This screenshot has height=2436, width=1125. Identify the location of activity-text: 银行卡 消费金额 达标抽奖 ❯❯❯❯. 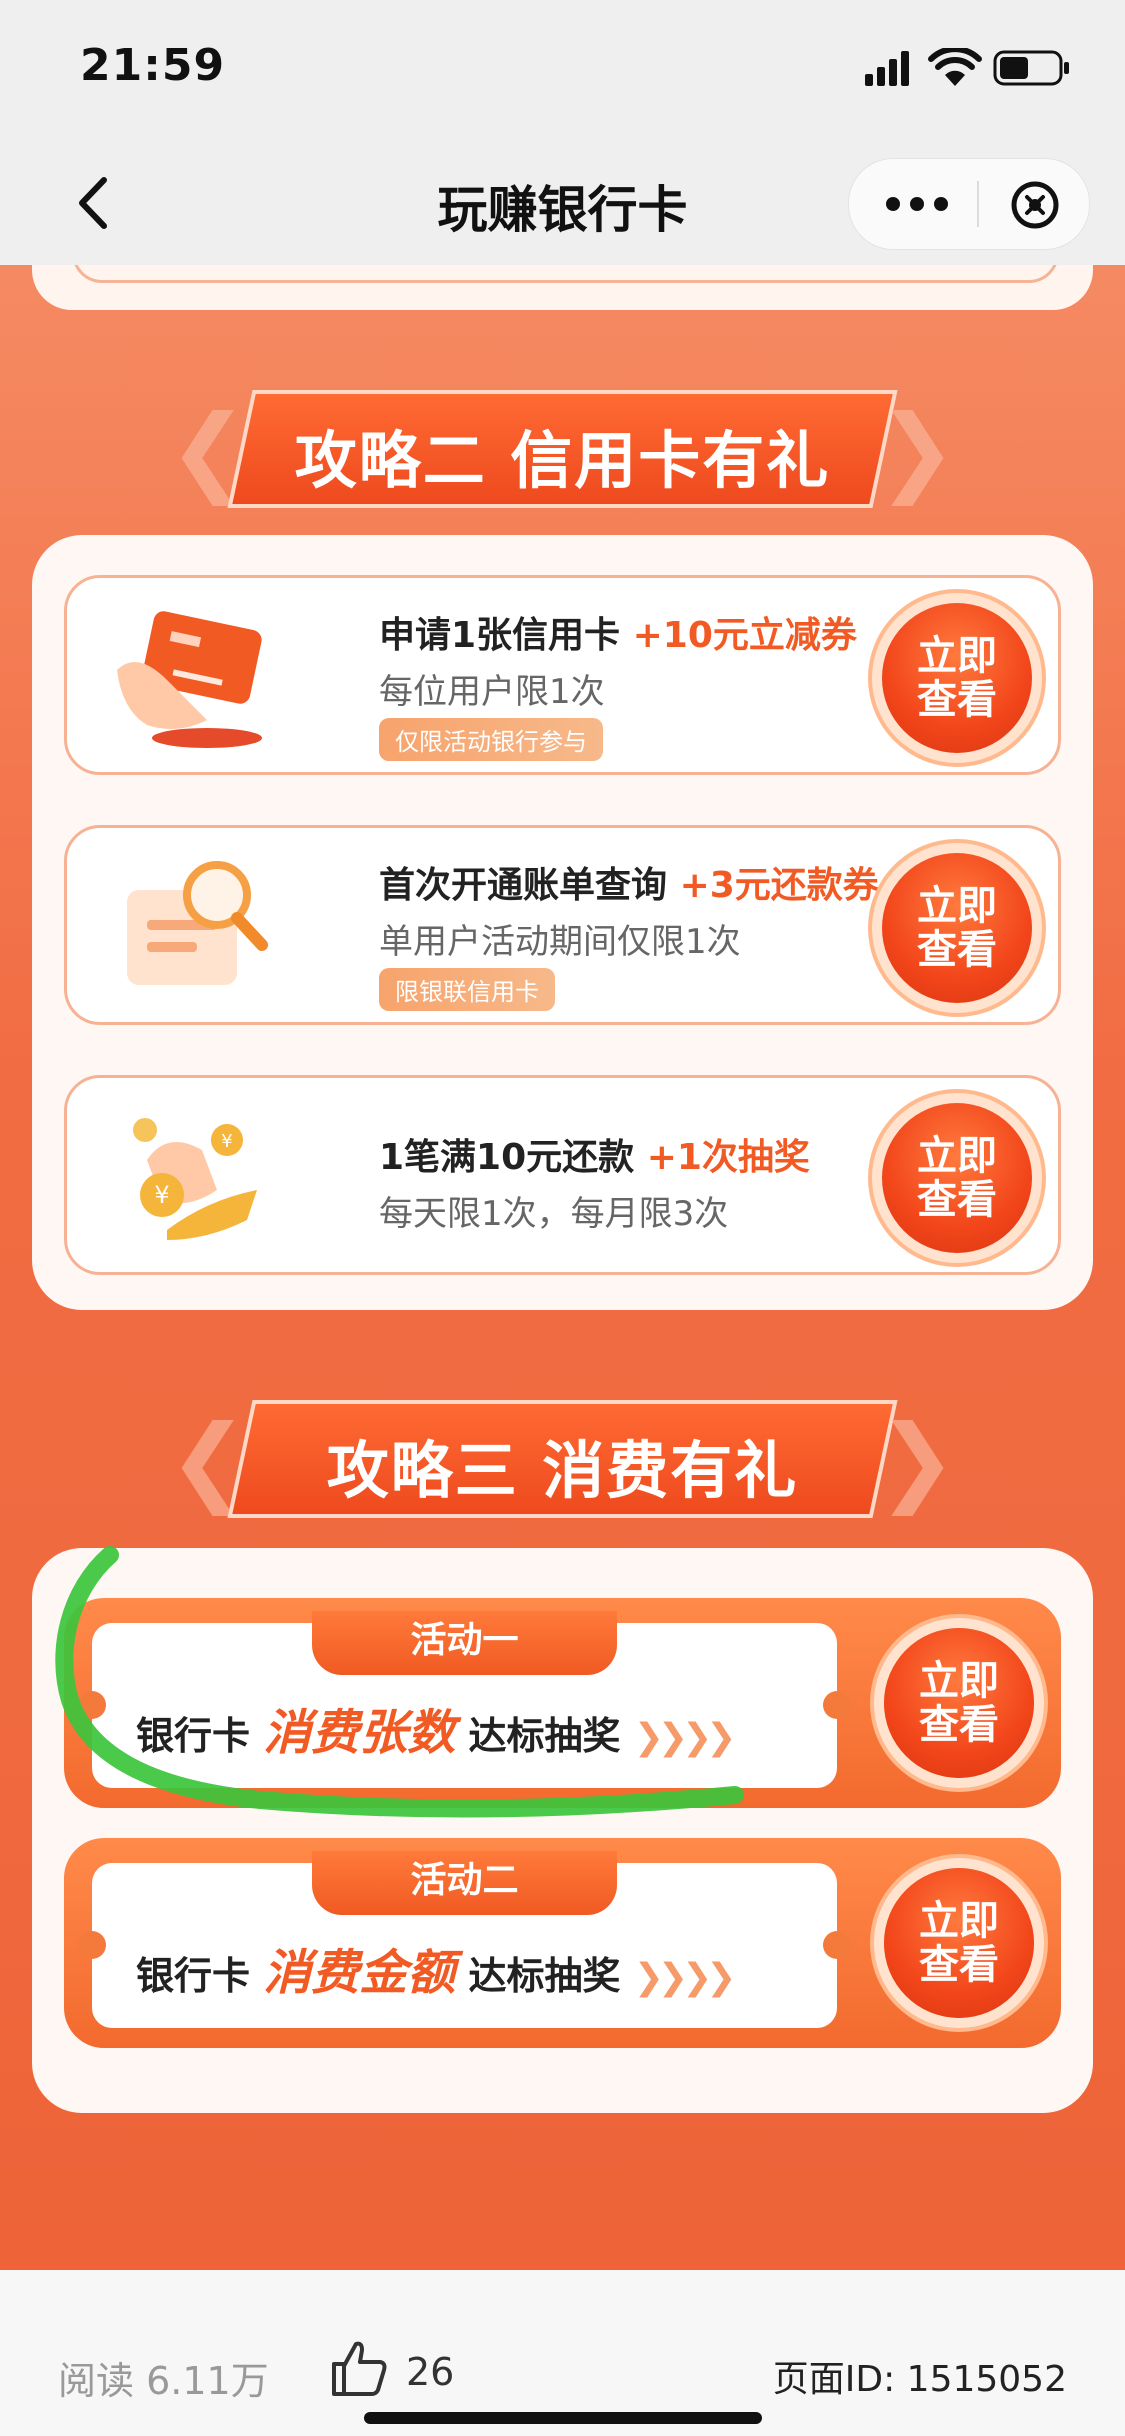
(436, 1973).